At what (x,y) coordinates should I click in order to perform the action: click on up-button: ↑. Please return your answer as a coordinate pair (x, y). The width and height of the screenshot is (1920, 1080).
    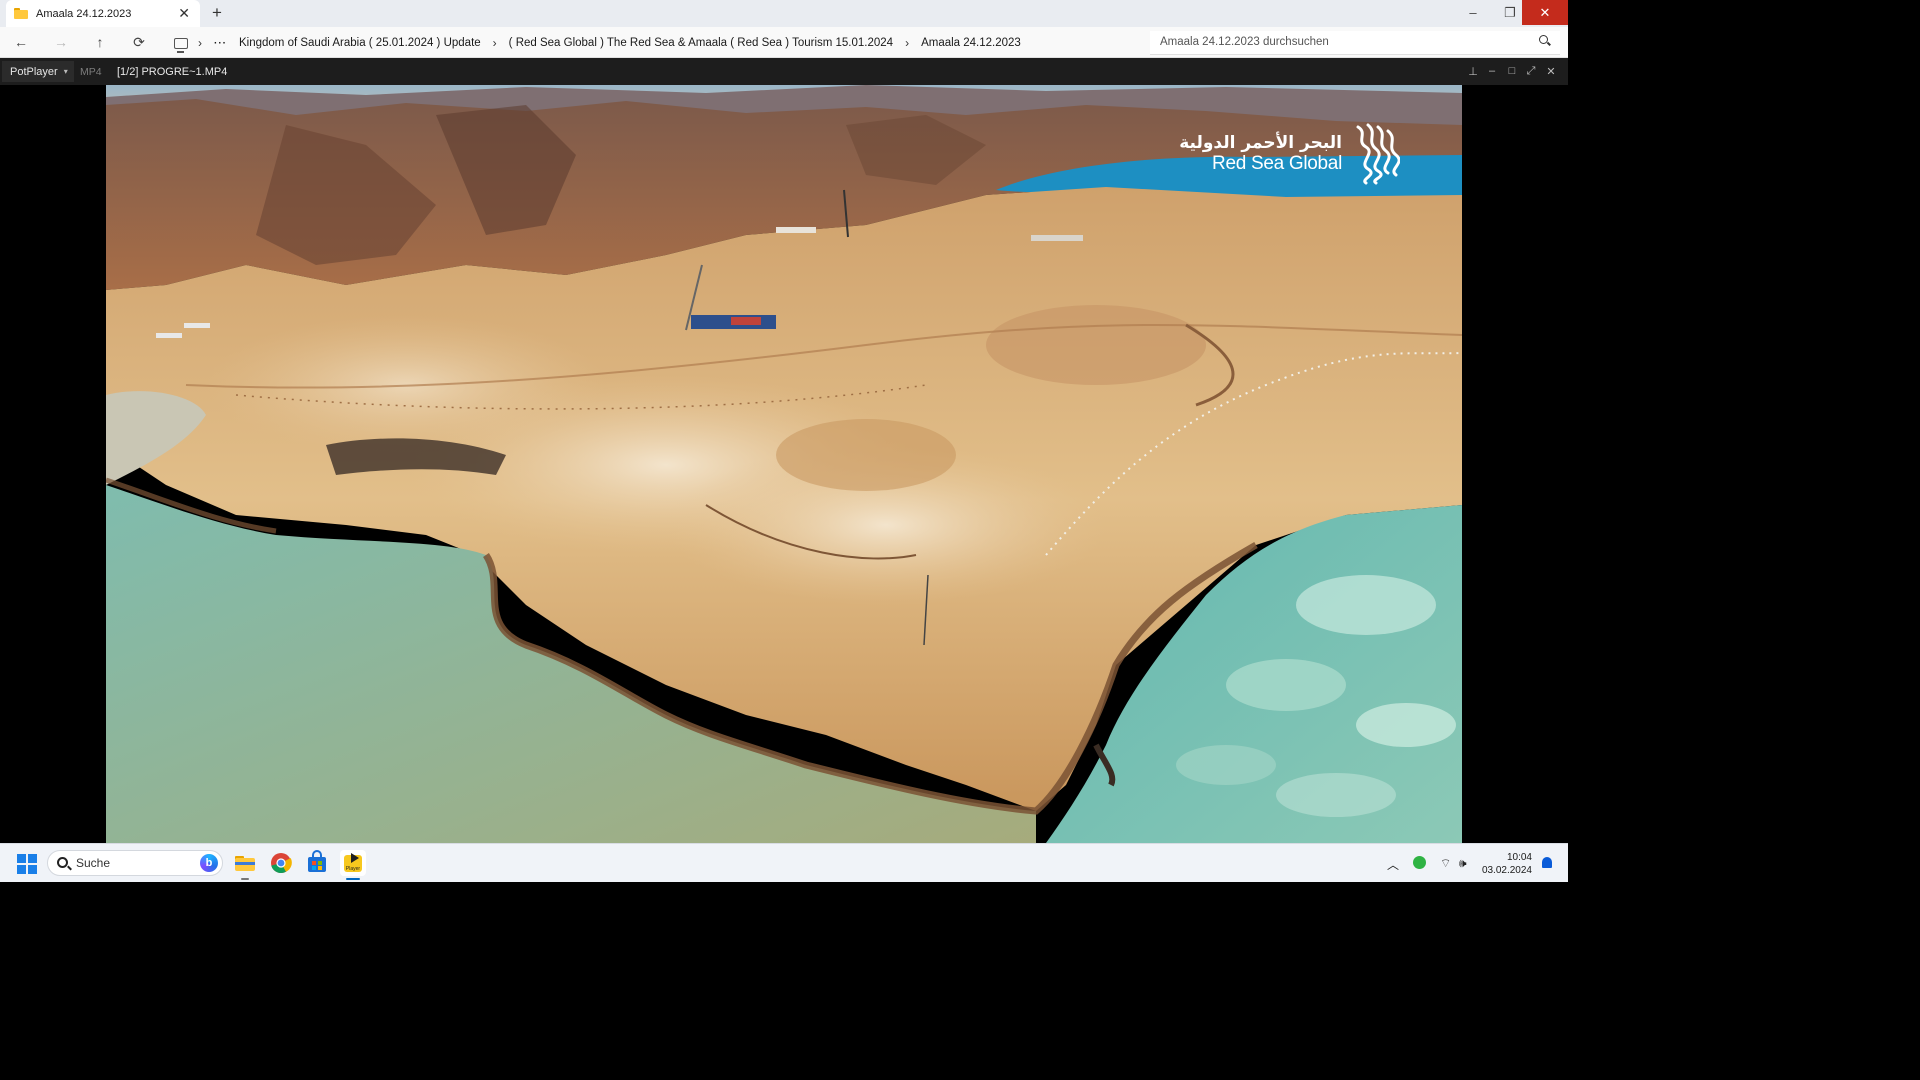
    Looking at the image, I should click on (100, 42).